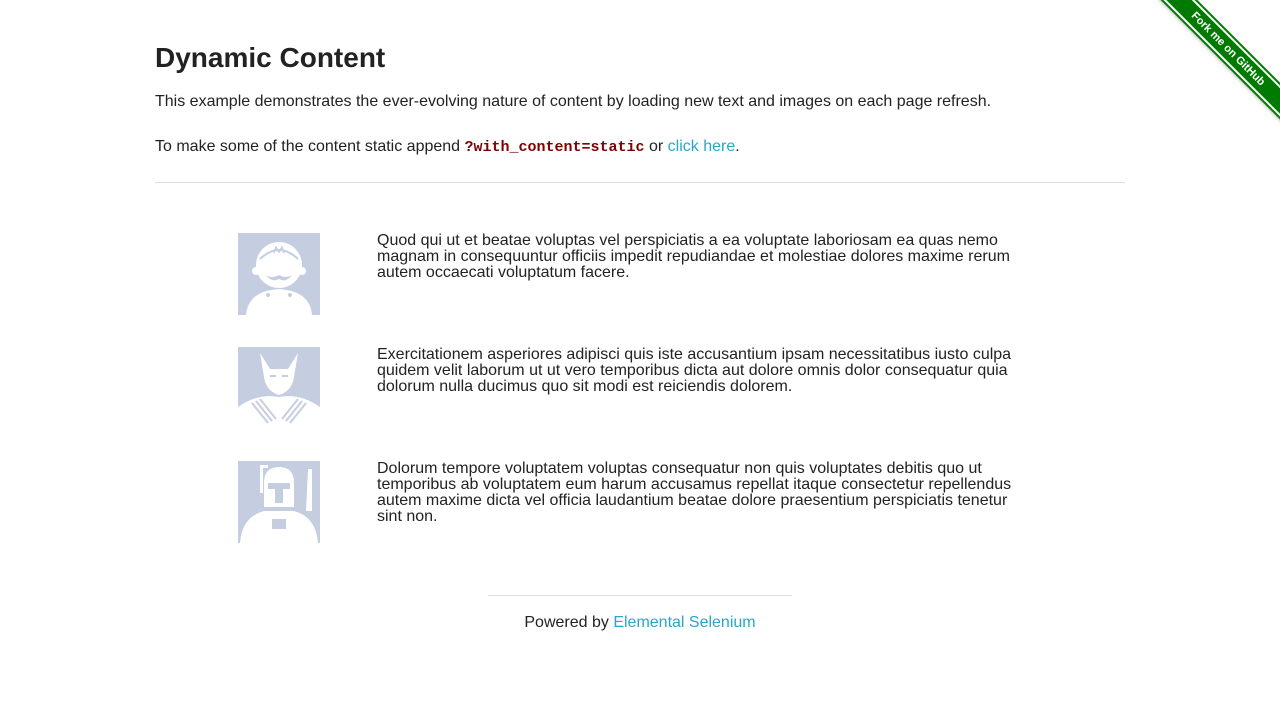 This screenshot has width=1280, height=720. I want to click on footer-prefix: Powered by, so click(569, 622).